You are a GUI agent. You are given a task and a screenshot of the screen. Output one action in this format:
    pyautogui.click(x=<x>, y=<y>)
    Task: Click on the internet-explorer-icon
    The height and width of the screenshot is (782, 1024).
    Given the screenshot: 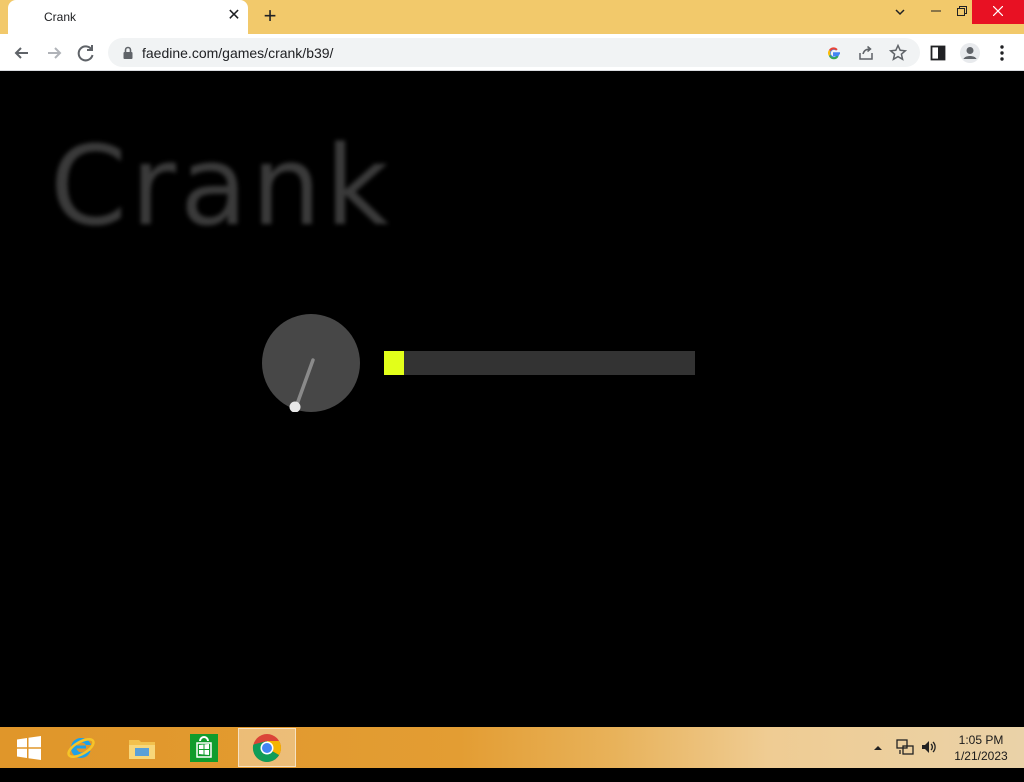 What is the action you would take?
    pyautogui.click(x=81, y=747)
    